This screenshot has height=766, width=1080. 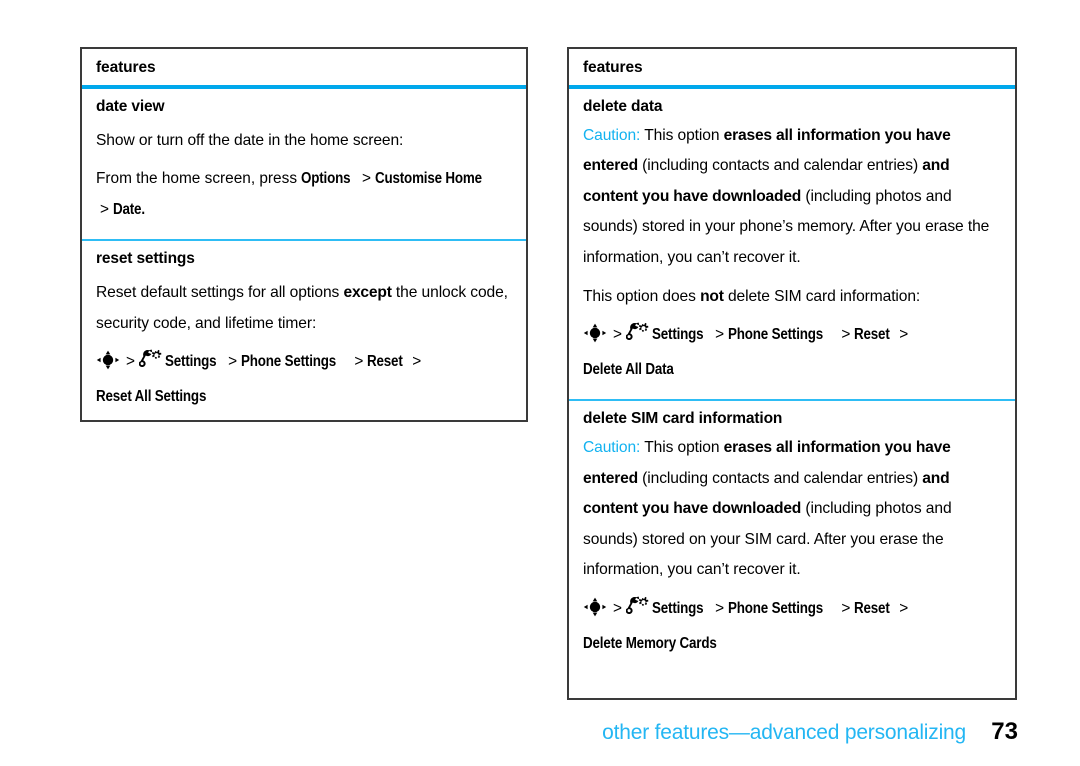 What do you see at coordinates (628, 369) in the screenshot?
I see `menu-item-delete-all-data: Delete All Data` at bounding box center [628, 369].